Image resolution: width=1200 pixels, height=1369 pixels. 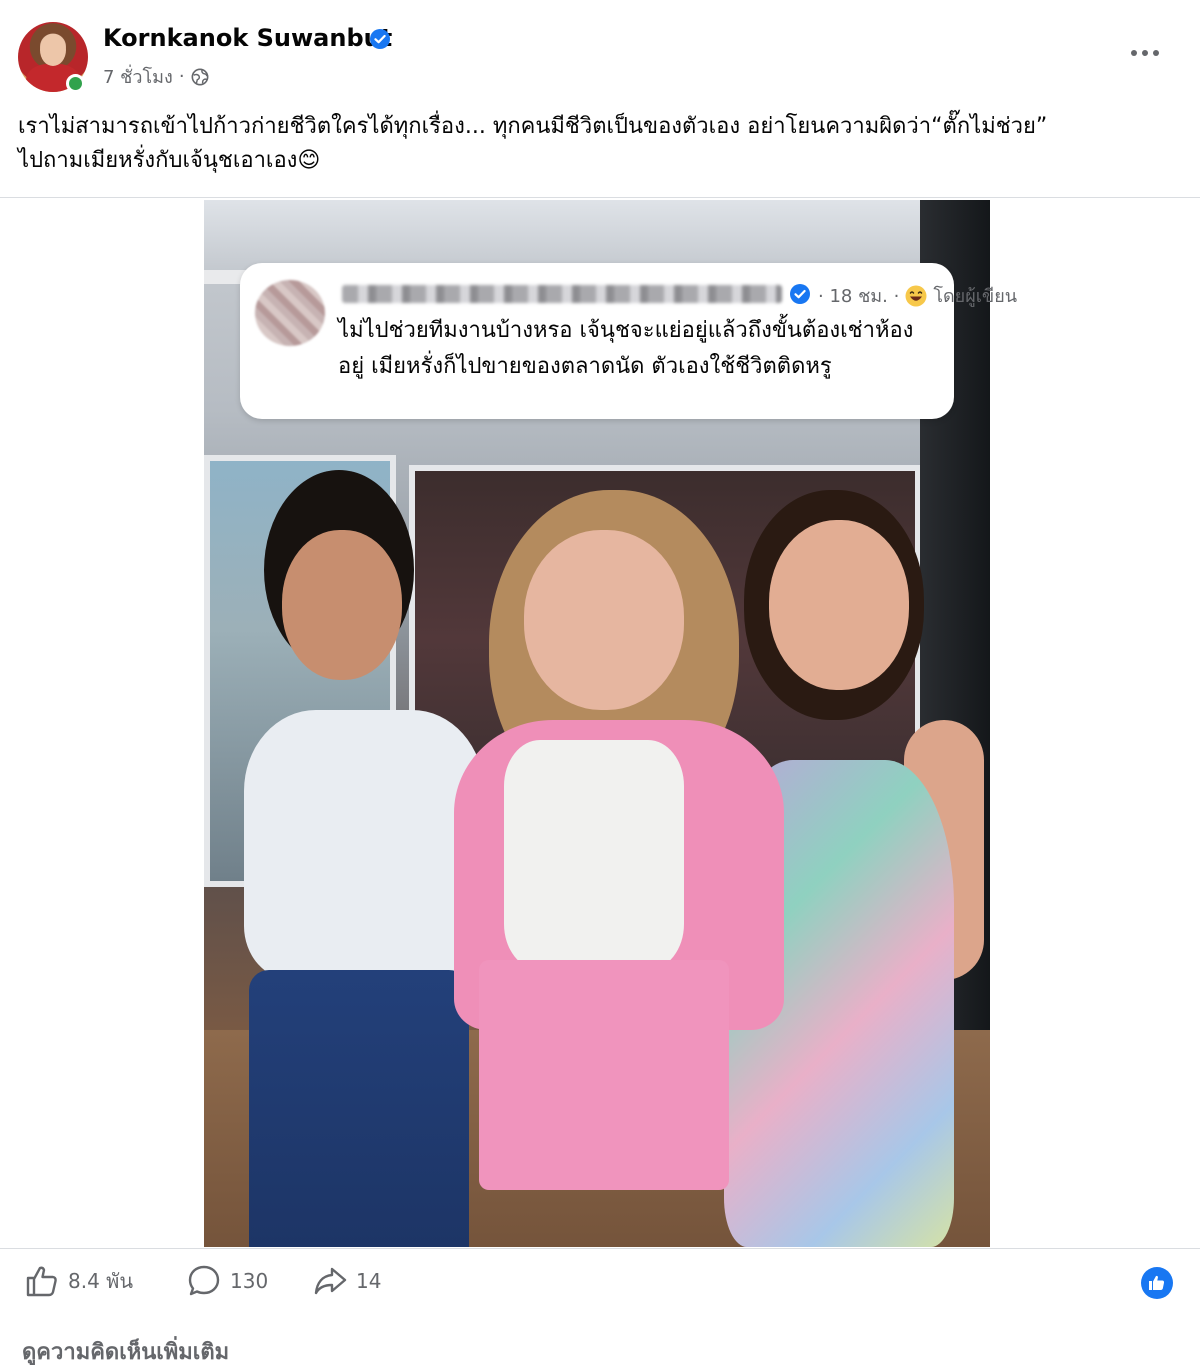 I want to click on laugh-emoji-icon, so click(x=916, y=295).